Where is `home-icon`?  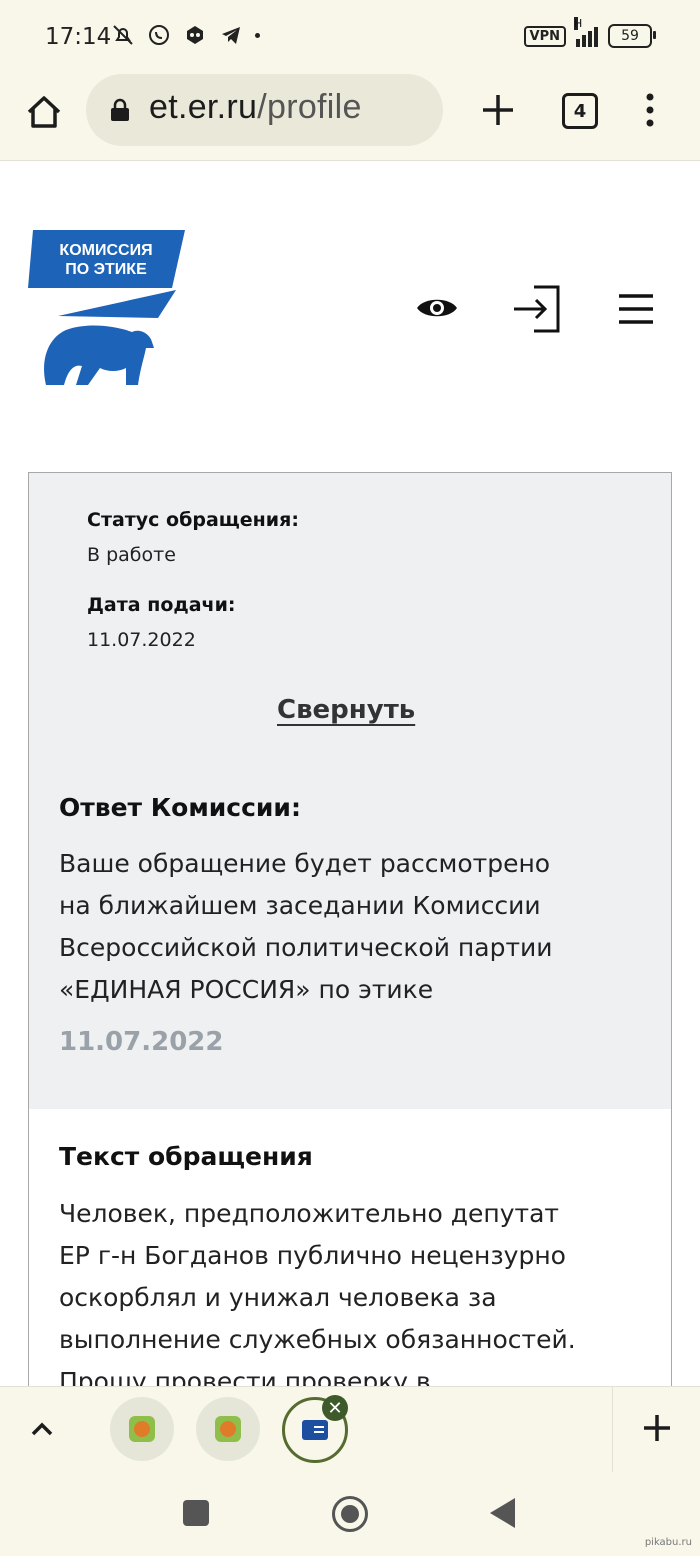
home-icon is located at coordinates (44, 112).